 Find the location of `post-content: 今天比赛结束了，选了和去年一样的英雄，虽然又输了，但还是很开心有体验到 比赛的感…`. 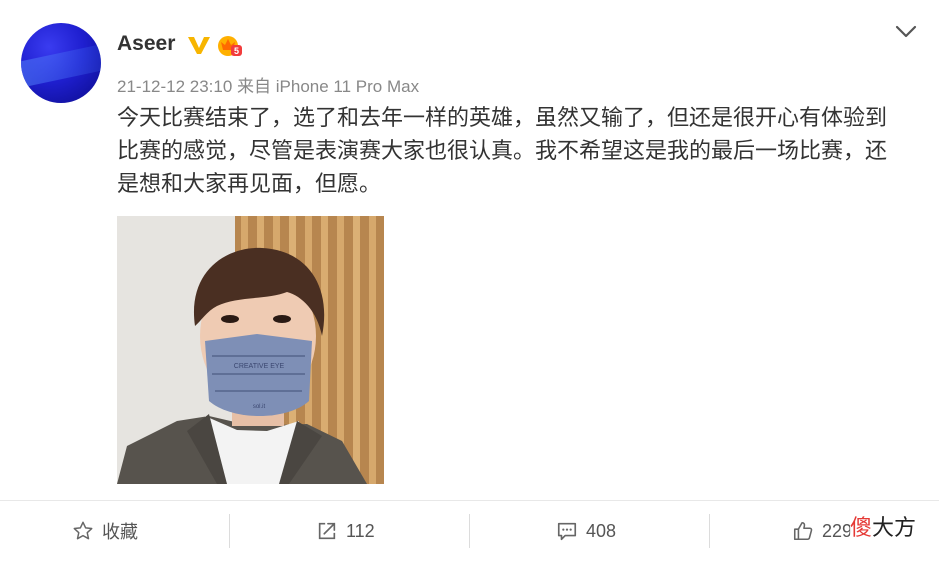

post-content: 今天比赛结束了，选了和去年一样的英雄，虽然又输了，但还是很开心有体验到 比赛的感… is located at coordinates (502, 151).